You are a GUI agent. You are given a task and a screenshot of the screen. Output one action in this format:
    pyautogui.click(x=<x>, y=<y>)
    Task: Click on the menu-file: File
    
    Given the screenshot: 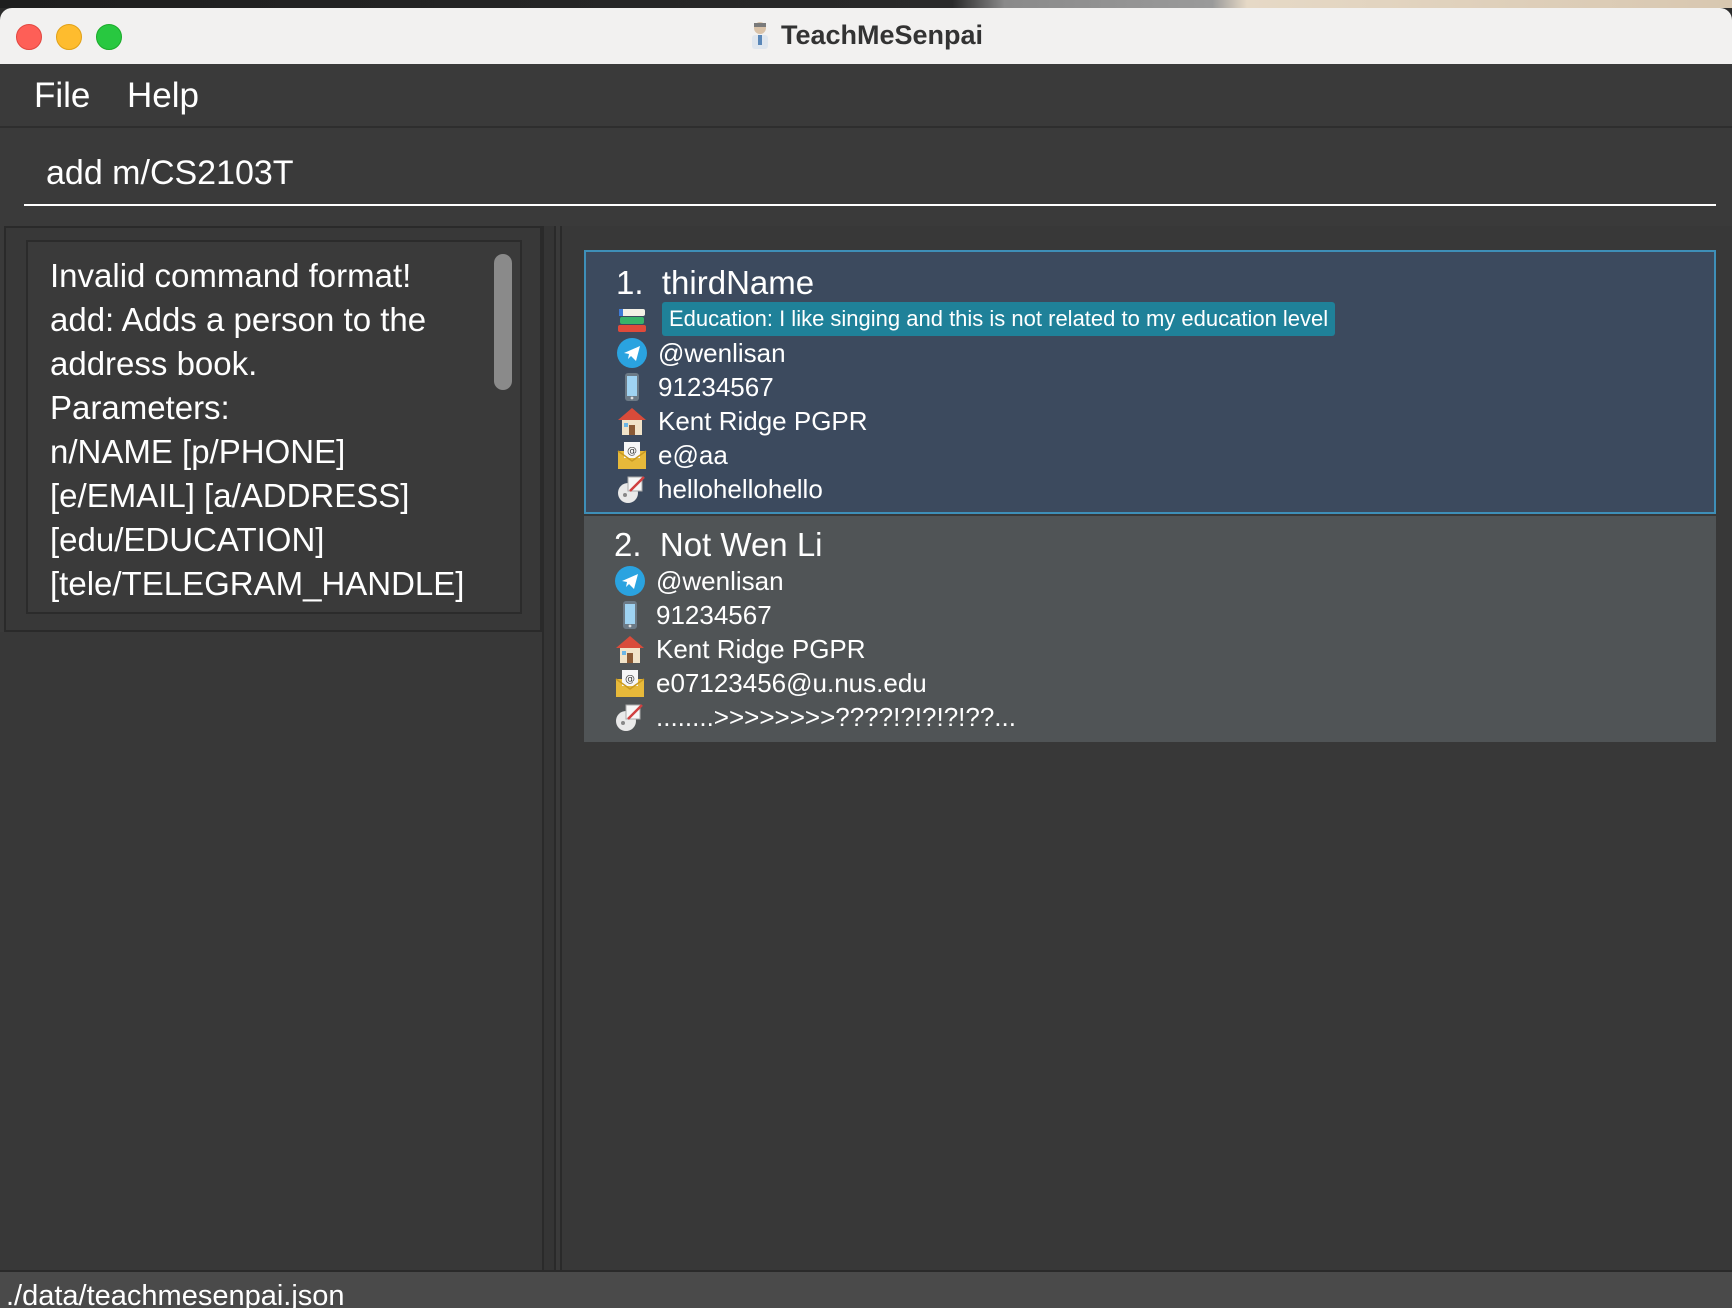 What is the action you would take?
    pyautogui.click(x=62, y=96)
    